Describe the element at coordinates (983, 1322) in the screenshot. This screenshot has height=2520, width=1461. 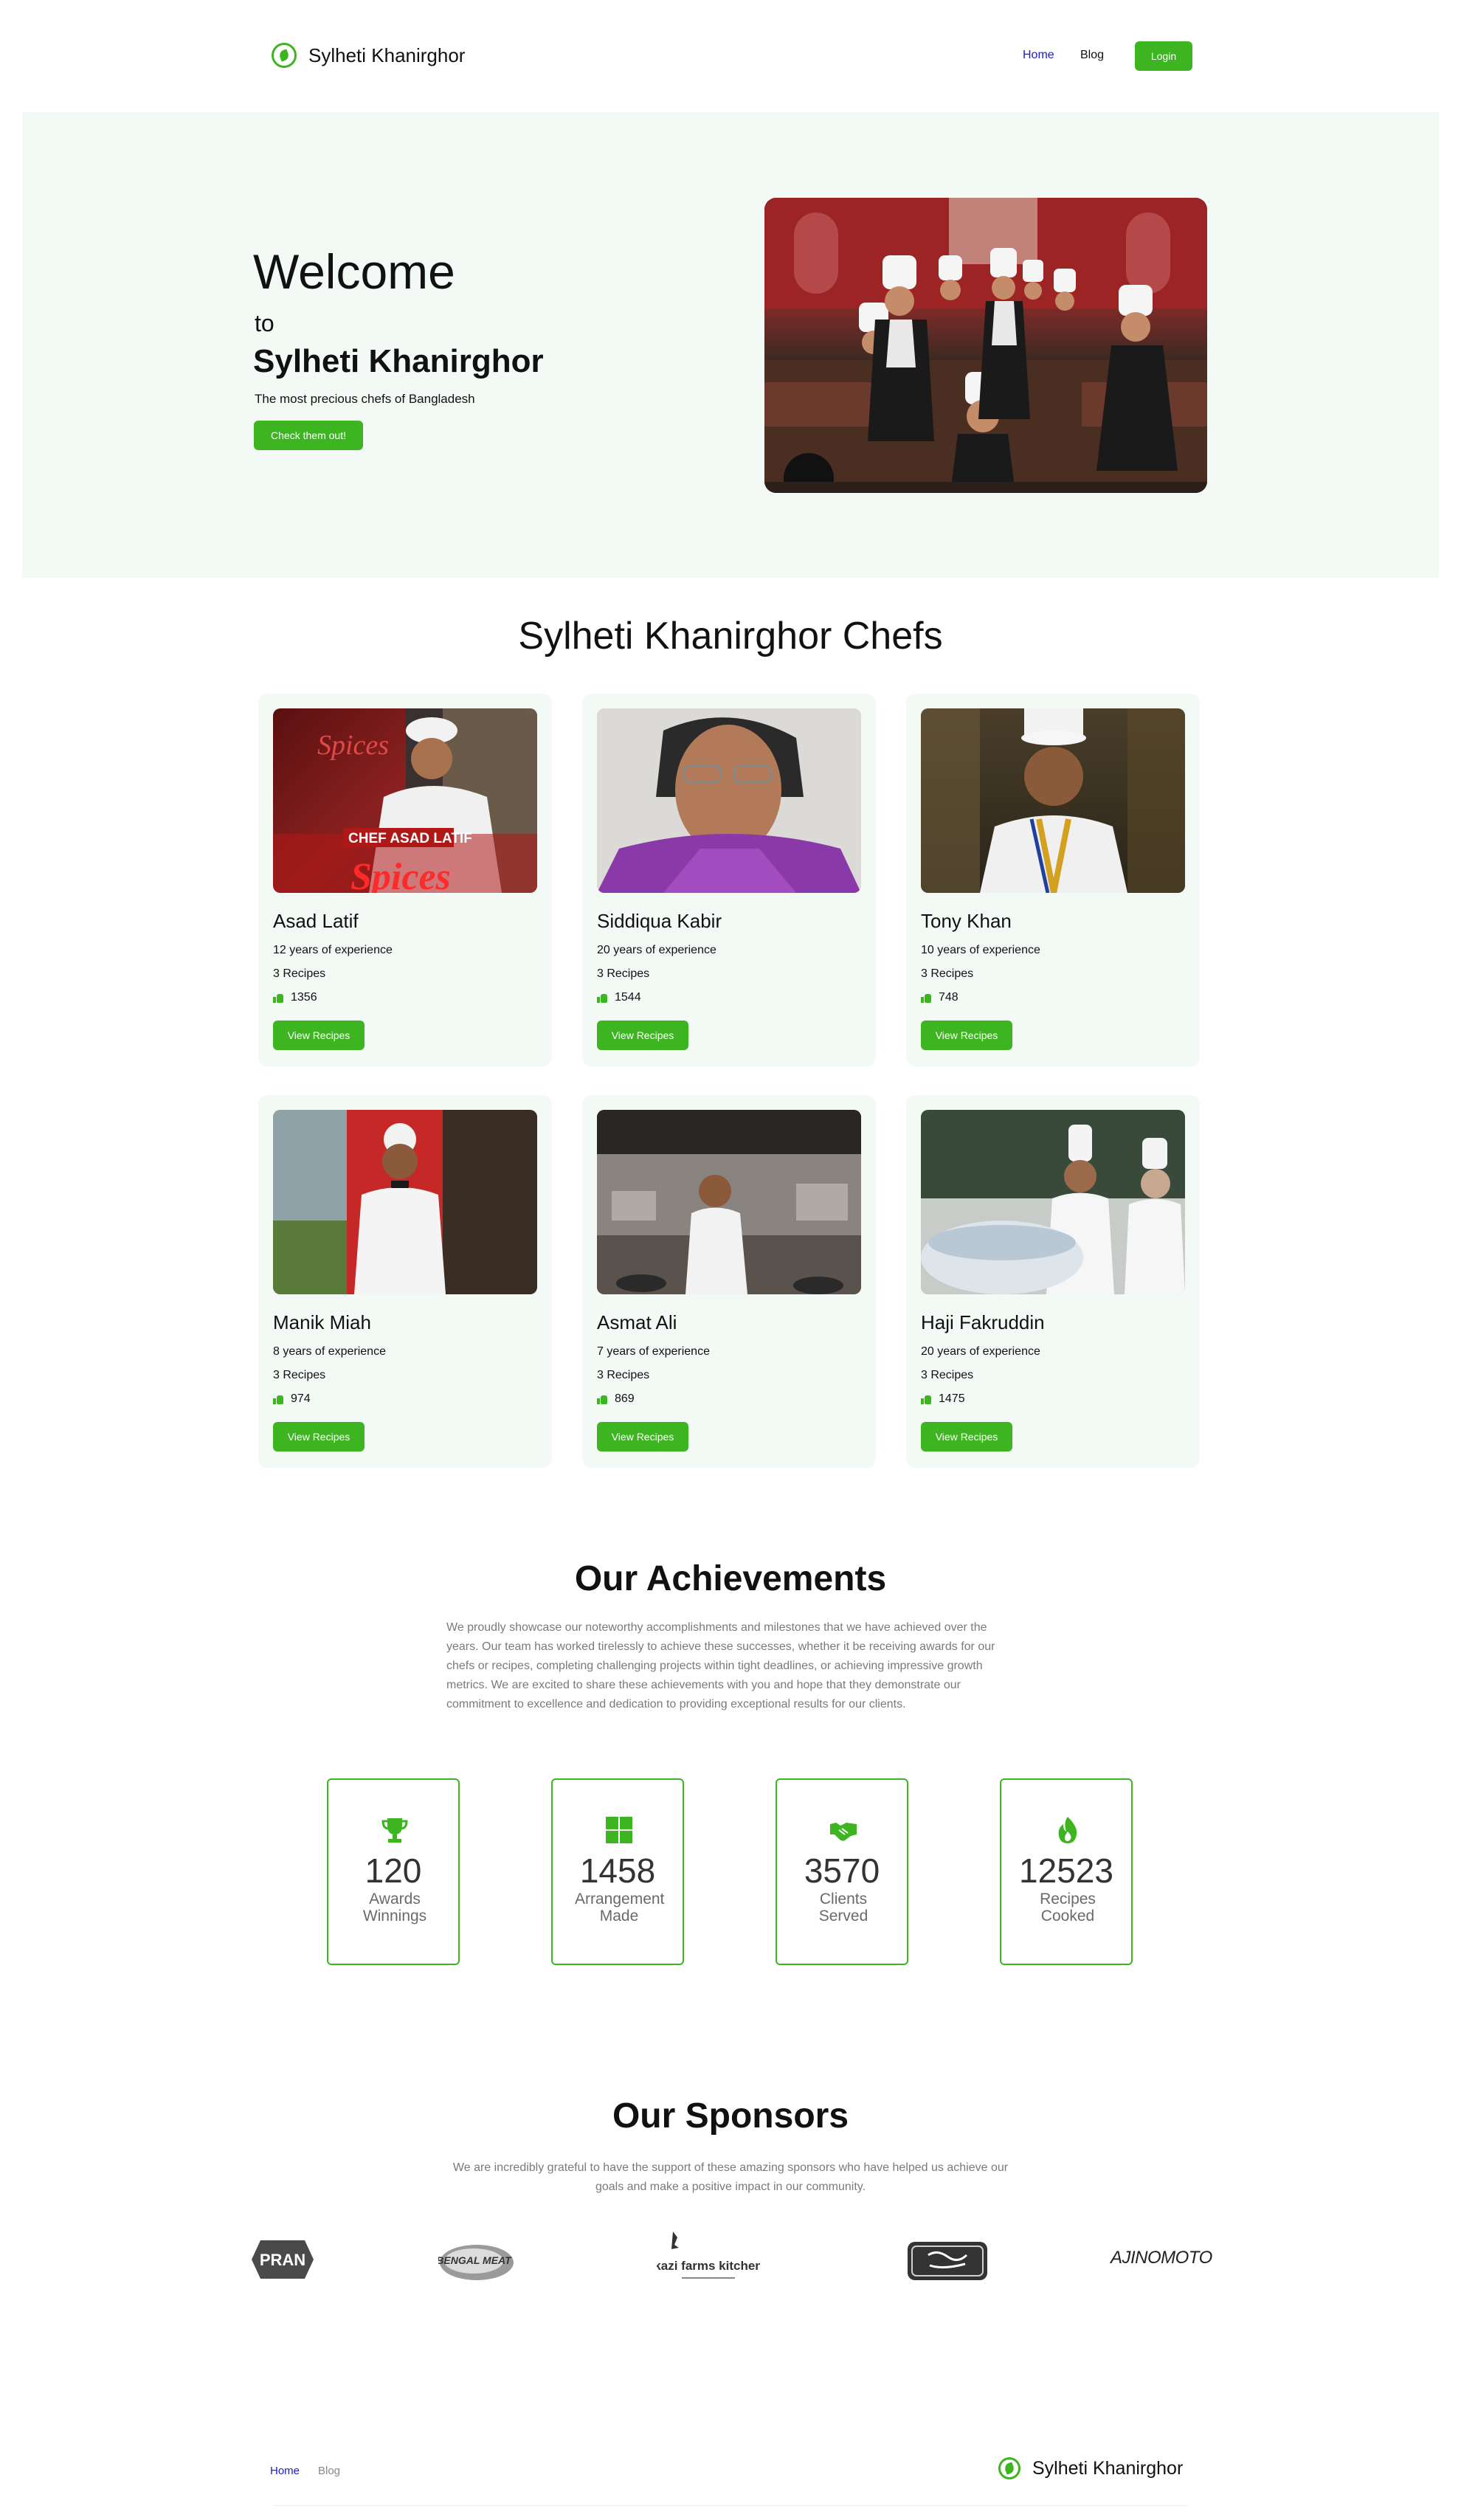
I see `chef-name: Haji Fakruddin` at that location.